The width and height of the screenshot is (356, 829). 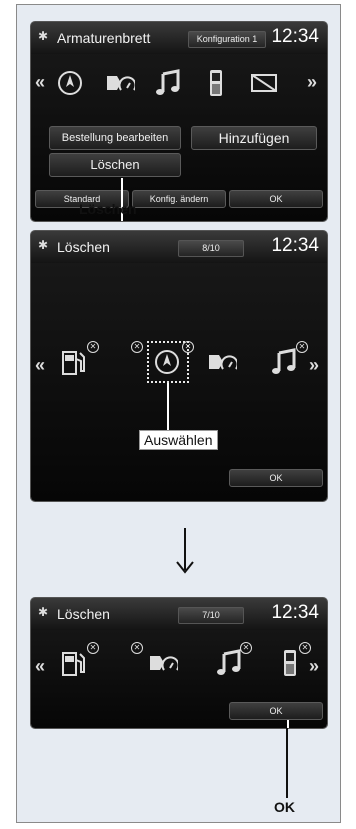 I want to click on screen-title: Armaturenbrett, so click(x=104, y=38).